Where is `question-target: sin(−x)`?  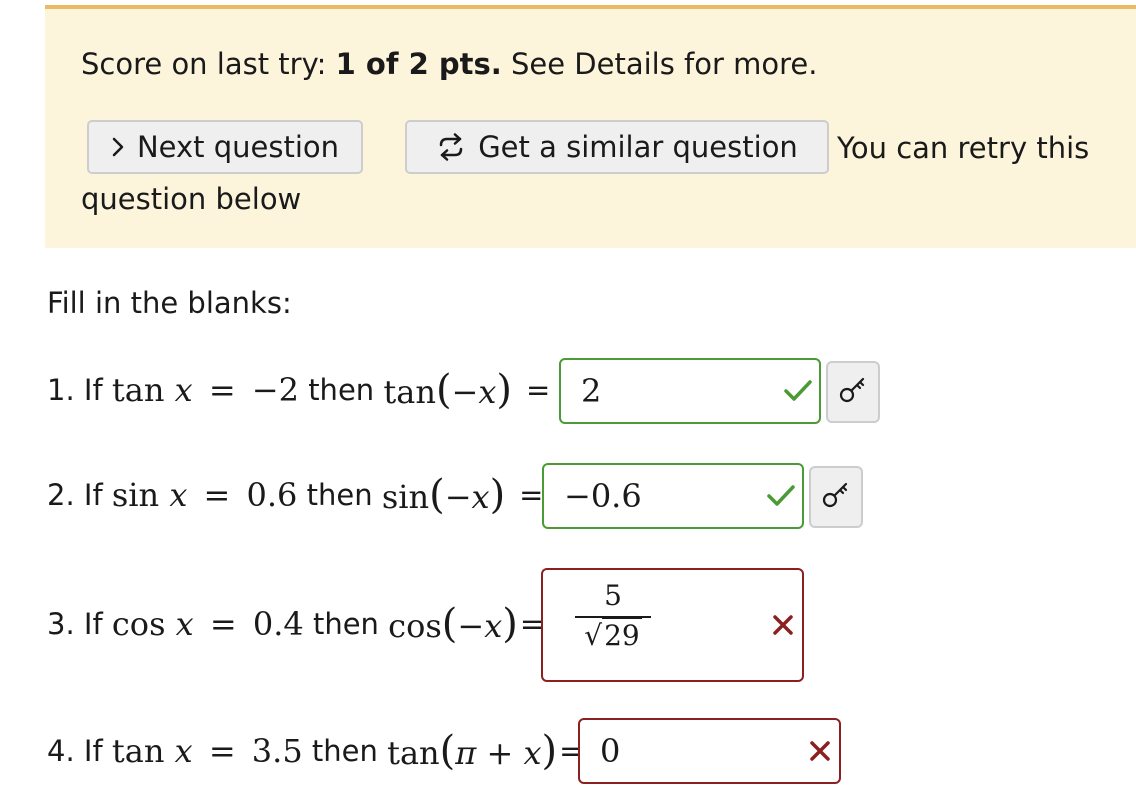 question-target: sin(−x) is located at coordinates (443, 494).